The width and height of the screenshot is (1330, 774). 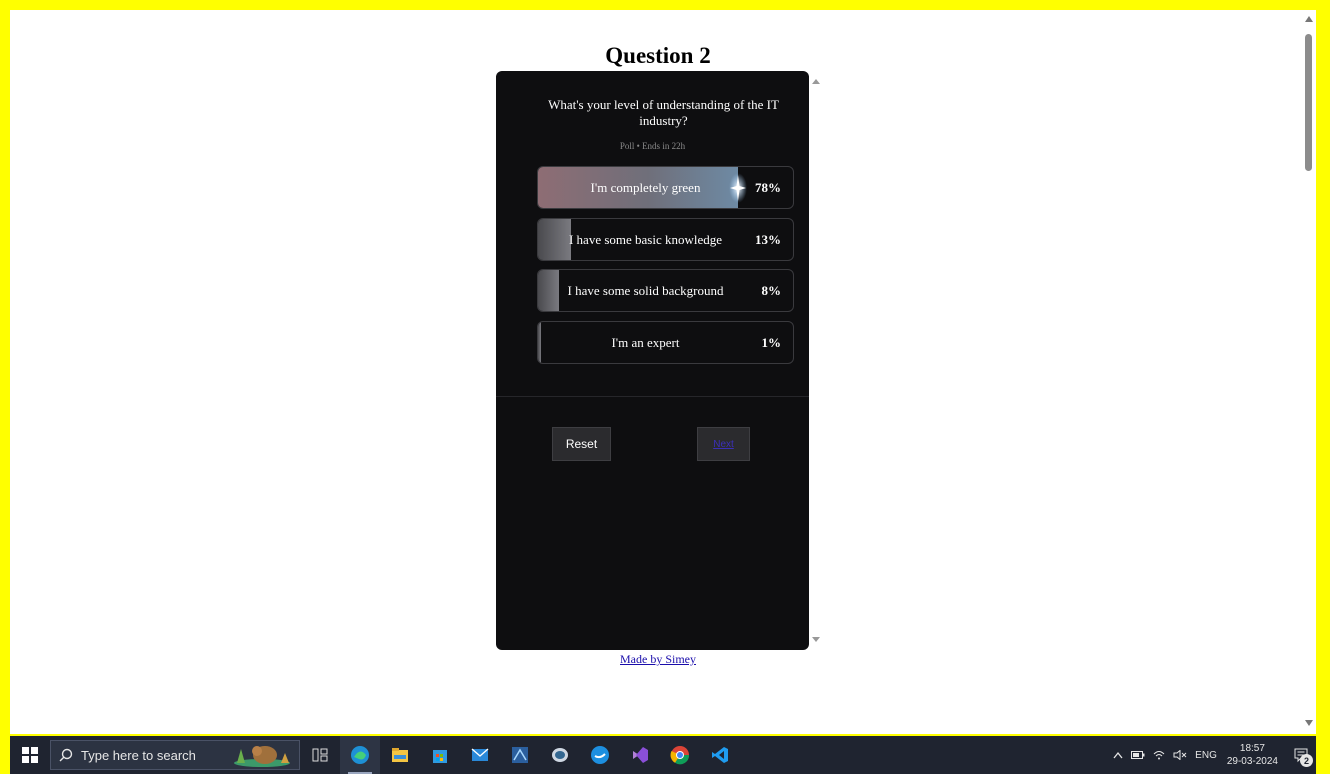 I want to click on azure-data-studio-button, so click(x=520, y=755).